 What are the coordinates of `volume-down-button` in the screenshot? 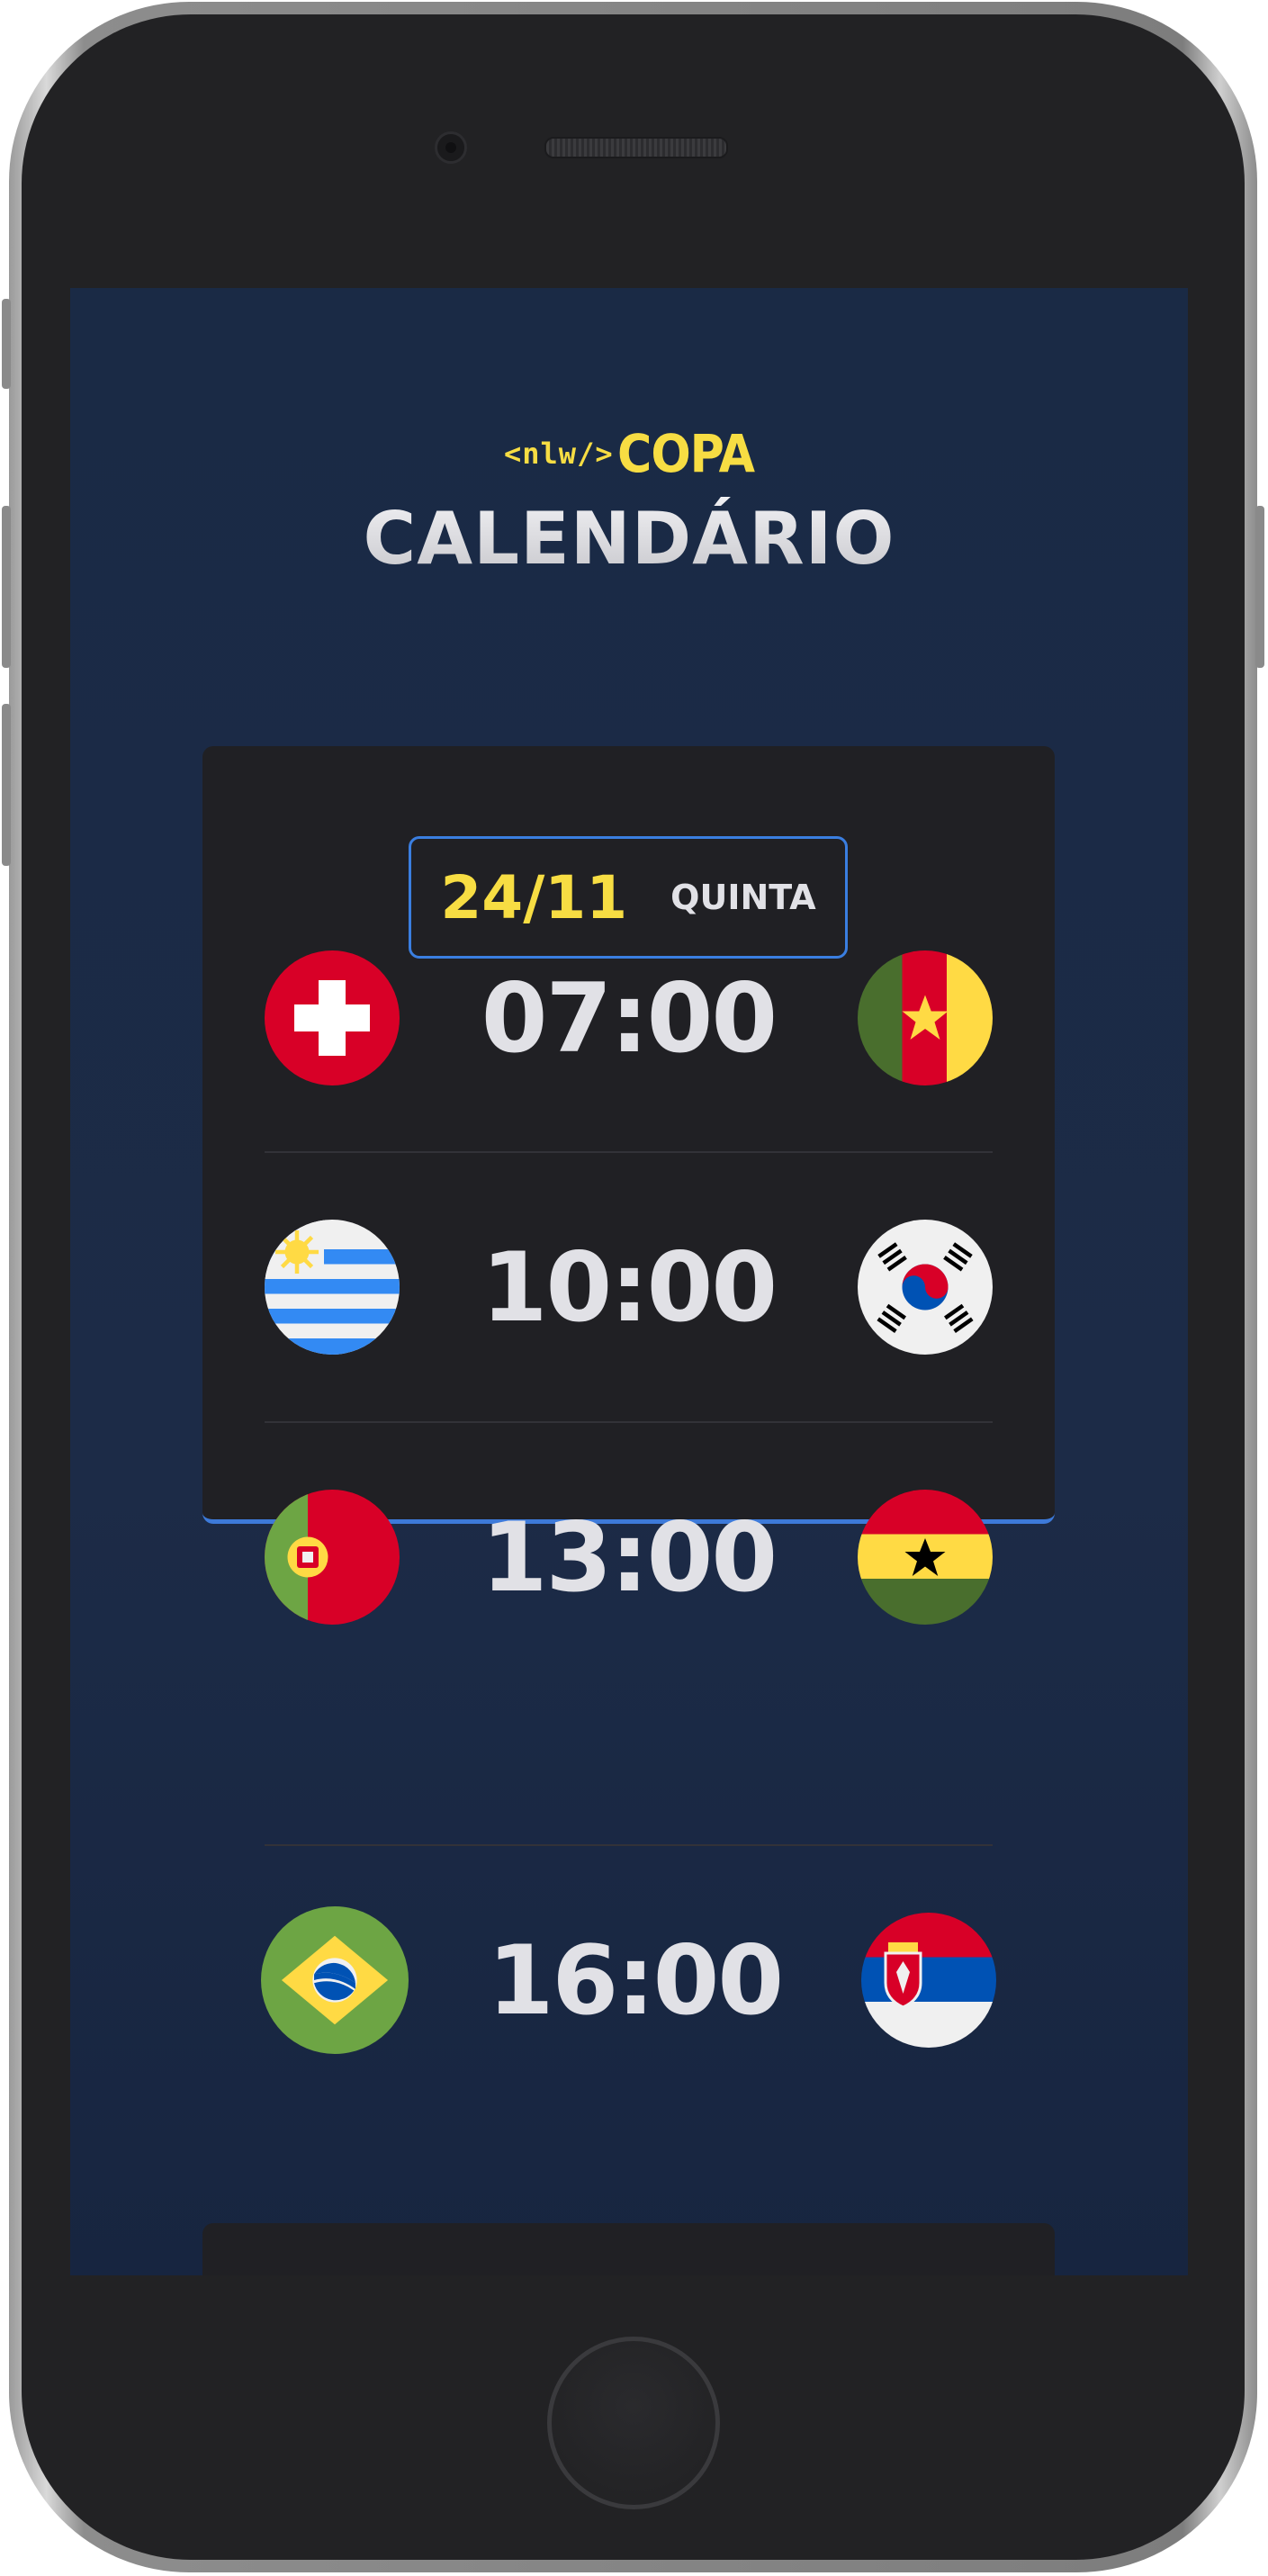 It's located at (6, 785).